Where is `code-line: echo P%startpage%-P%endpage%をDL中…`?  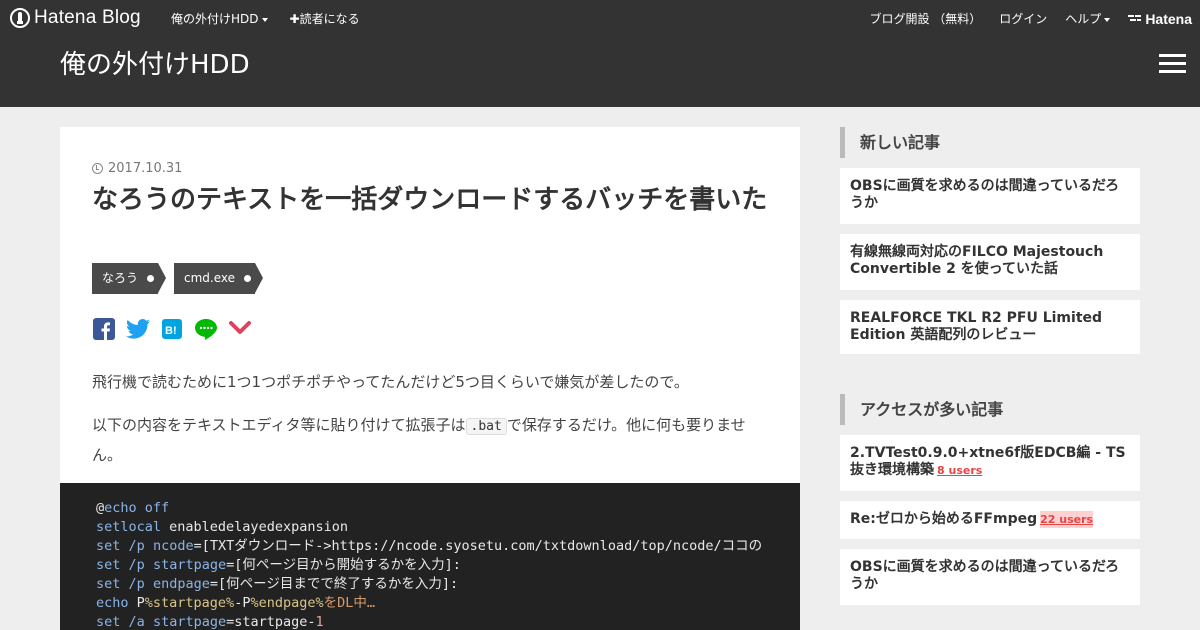 code-line: echo P%startpage%-P%endpage%をDL中… is located at coordinates (235, 603).